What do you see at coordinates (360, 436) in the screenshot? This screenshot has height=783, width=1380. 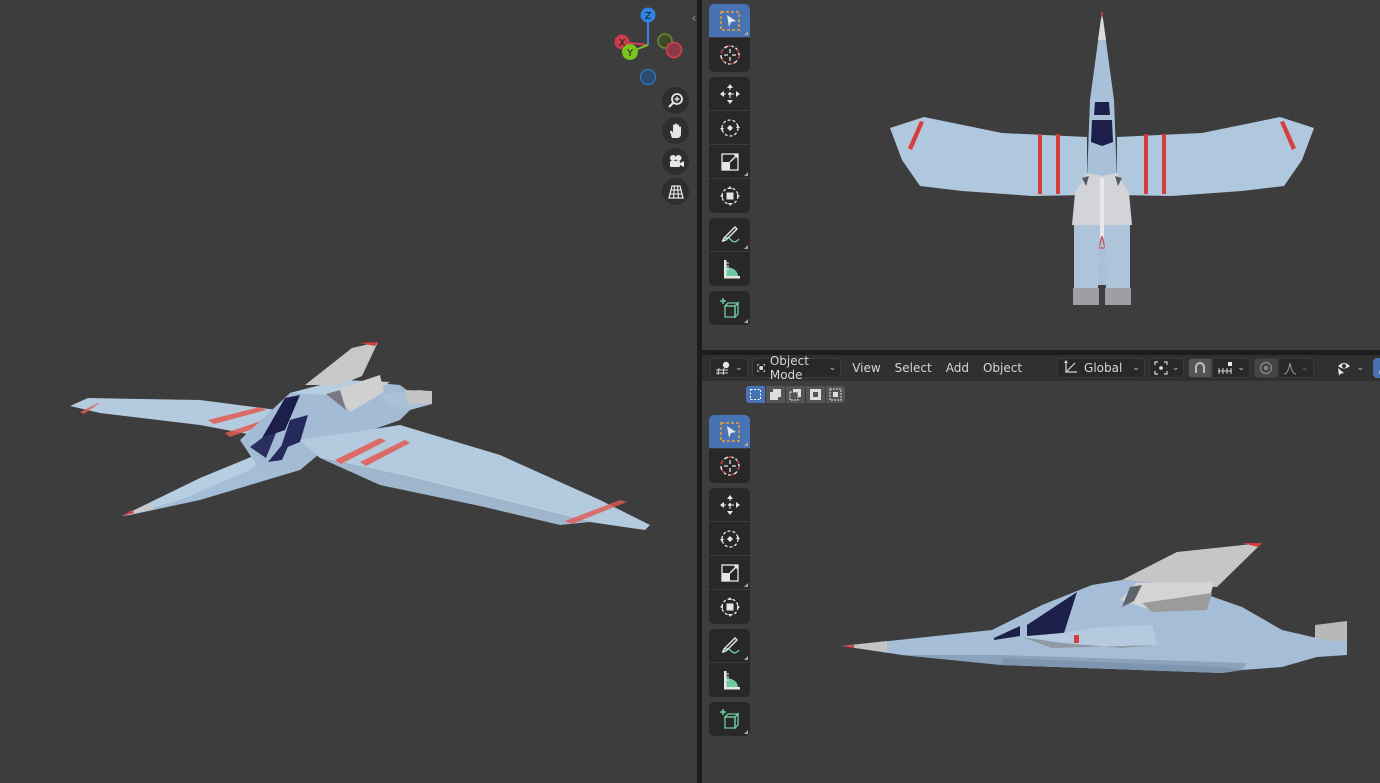 I see `spaceship-model-perspective` at bounding box center [360, 436].